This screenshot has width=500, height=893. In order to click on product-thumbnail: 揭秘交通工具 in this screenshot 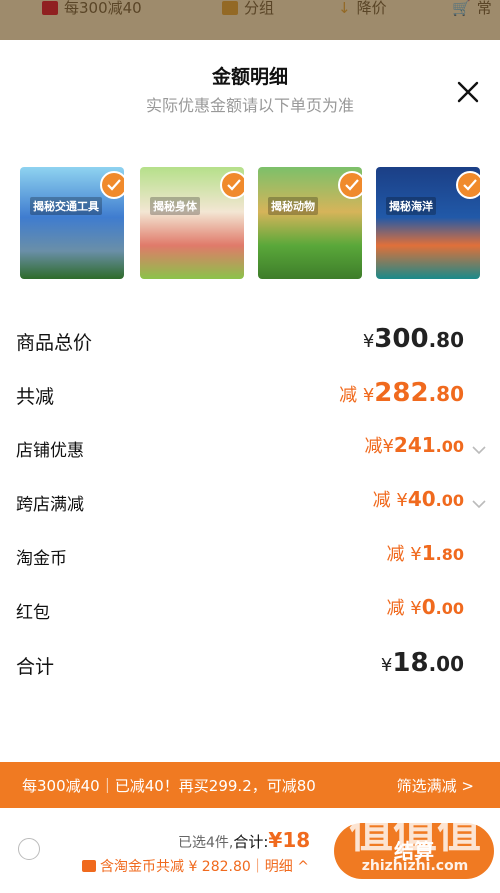, I will do `click(72, 223)`.